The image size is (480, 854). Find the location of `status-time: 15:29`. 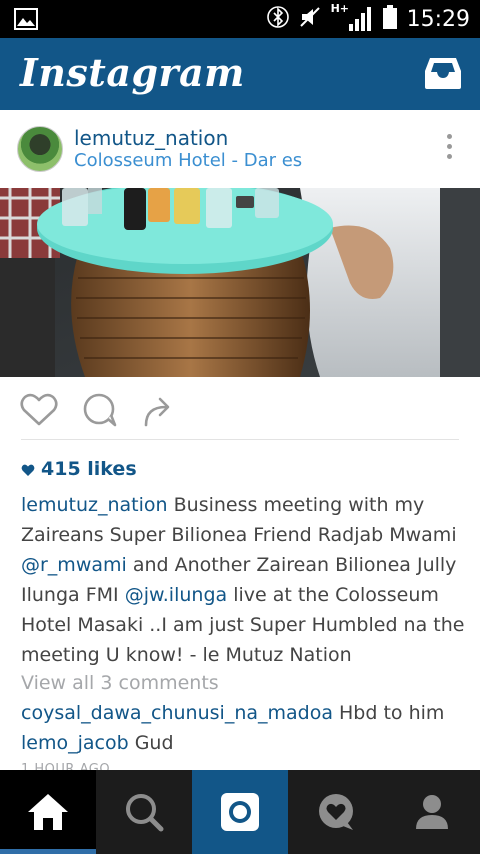

status-time: 15:29 is located at coordinates (438, 19).